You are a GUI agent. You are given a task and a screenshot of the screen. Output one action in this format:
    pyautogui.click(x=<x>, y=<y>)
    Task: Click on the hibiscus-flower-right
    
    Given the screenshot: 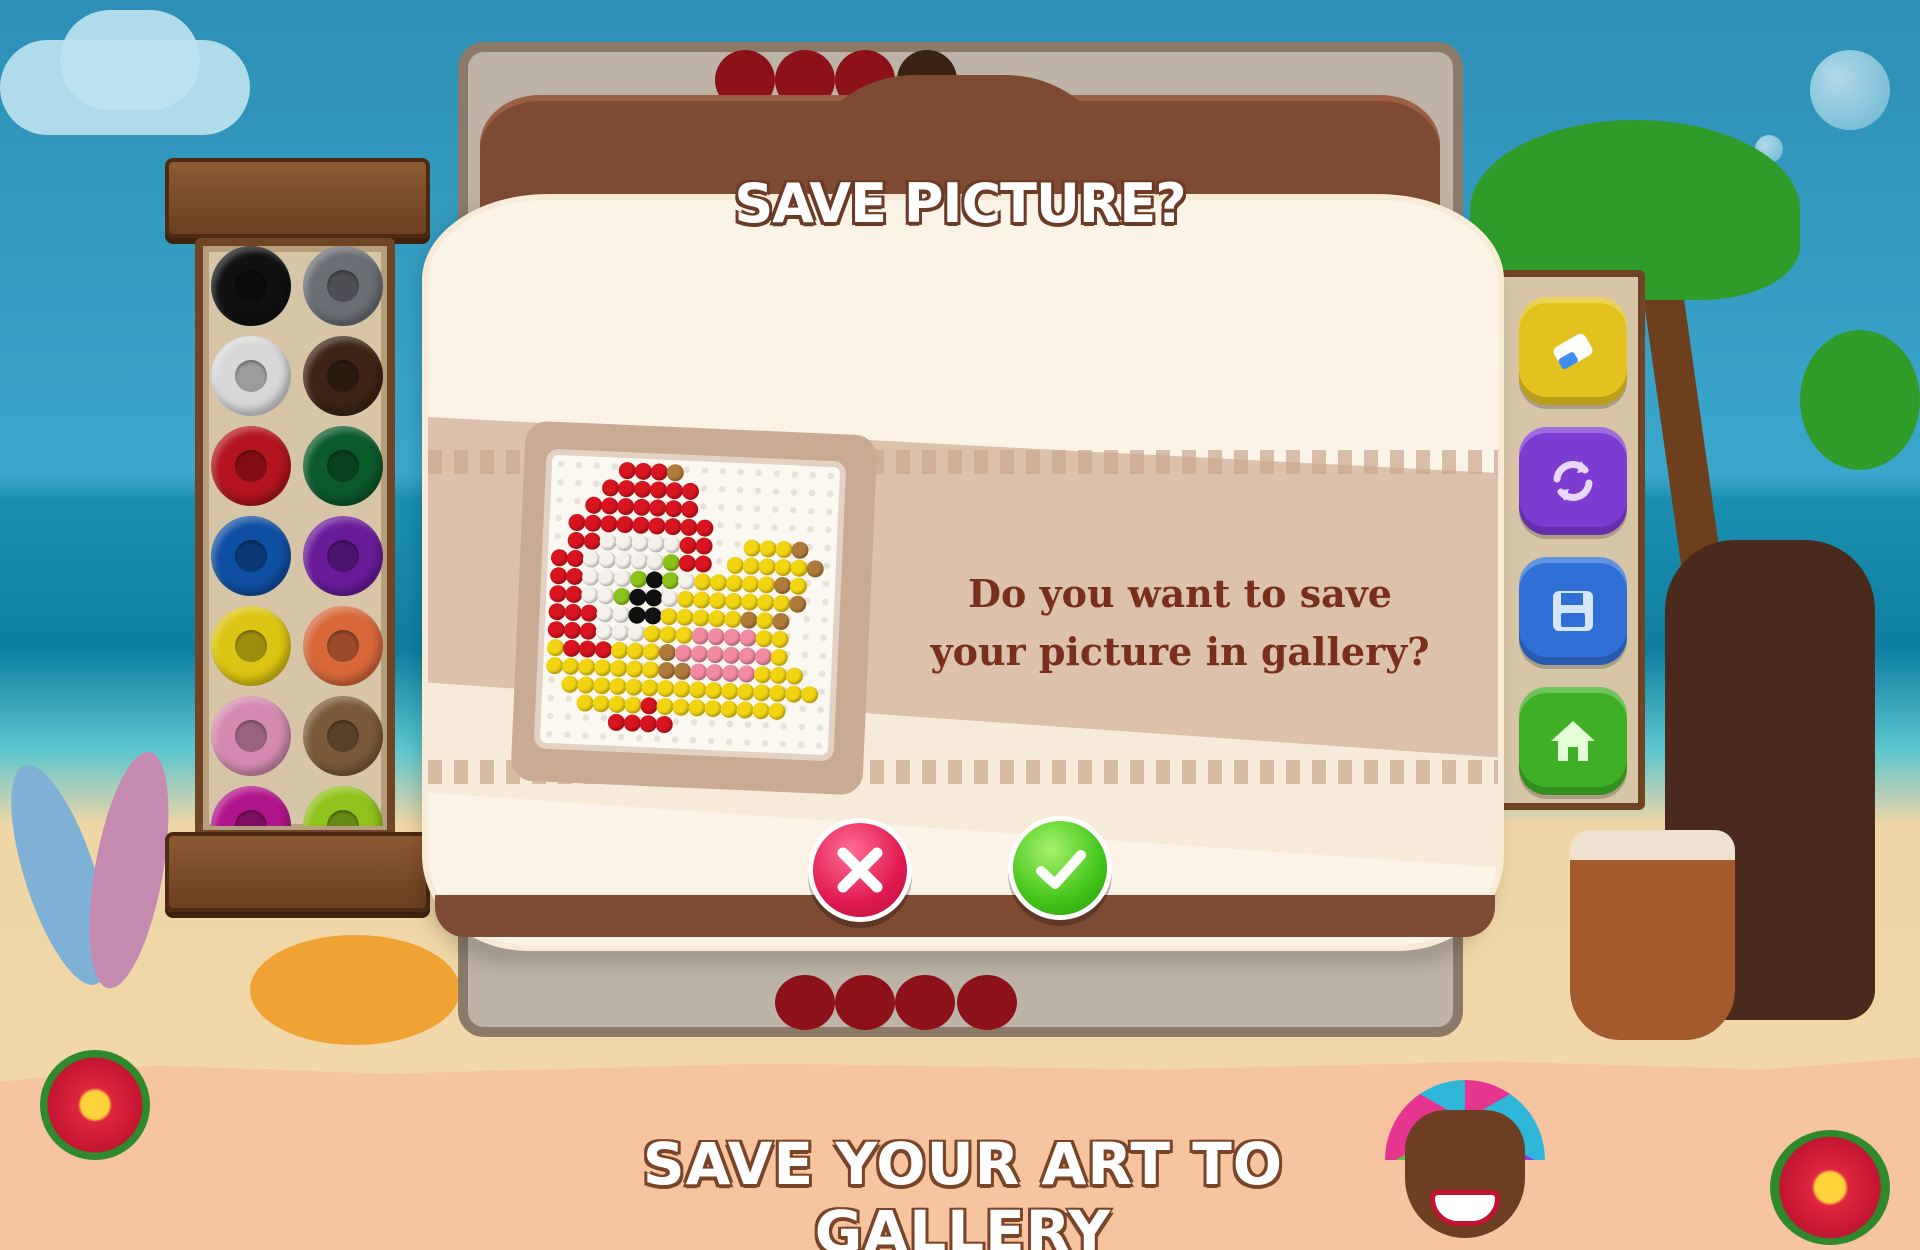 What is the action you would take?
    pyautogui.click(x=1830, y=1187)
    